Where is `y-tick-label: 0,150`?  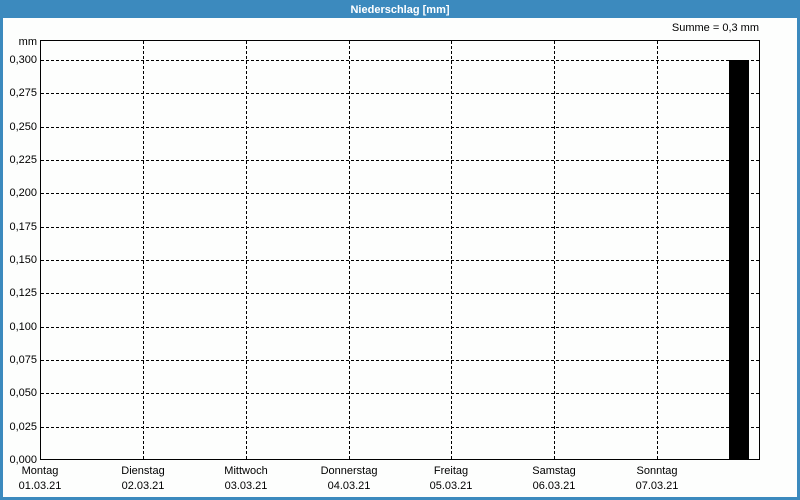
y-tick-label: 0,150 is located at coordinates (23, 260).